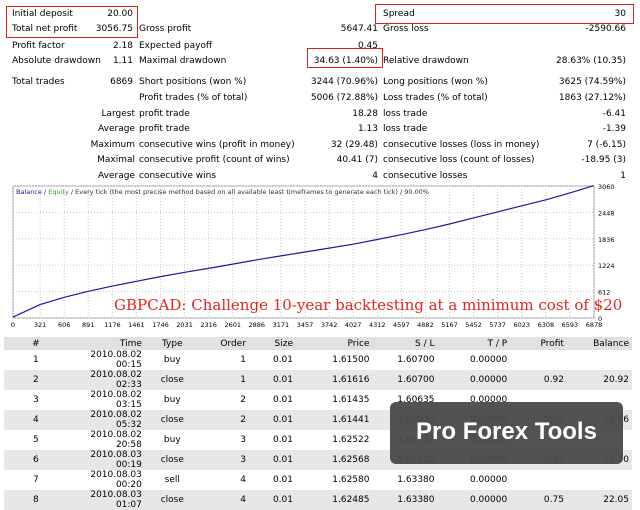 Image resolution: width=640 pixels, height=510 pixels. Describe the element at coordinates (193, 98) in the screenshot. I see `profit-trades-label: Profit trades (% of total)` at that location.